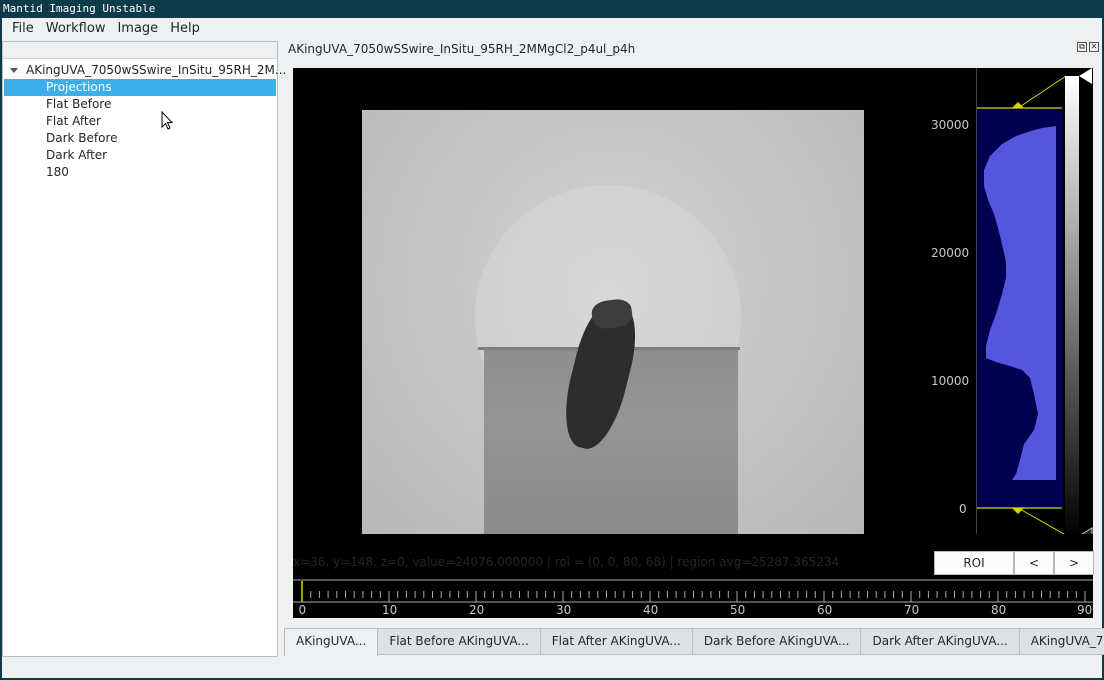 This screenshot has height=680, width=1104. What do you see at coordinates (1034, 563) in the screenshot?
I see `prev-image-button: <` at bounding box center [1034, 563].